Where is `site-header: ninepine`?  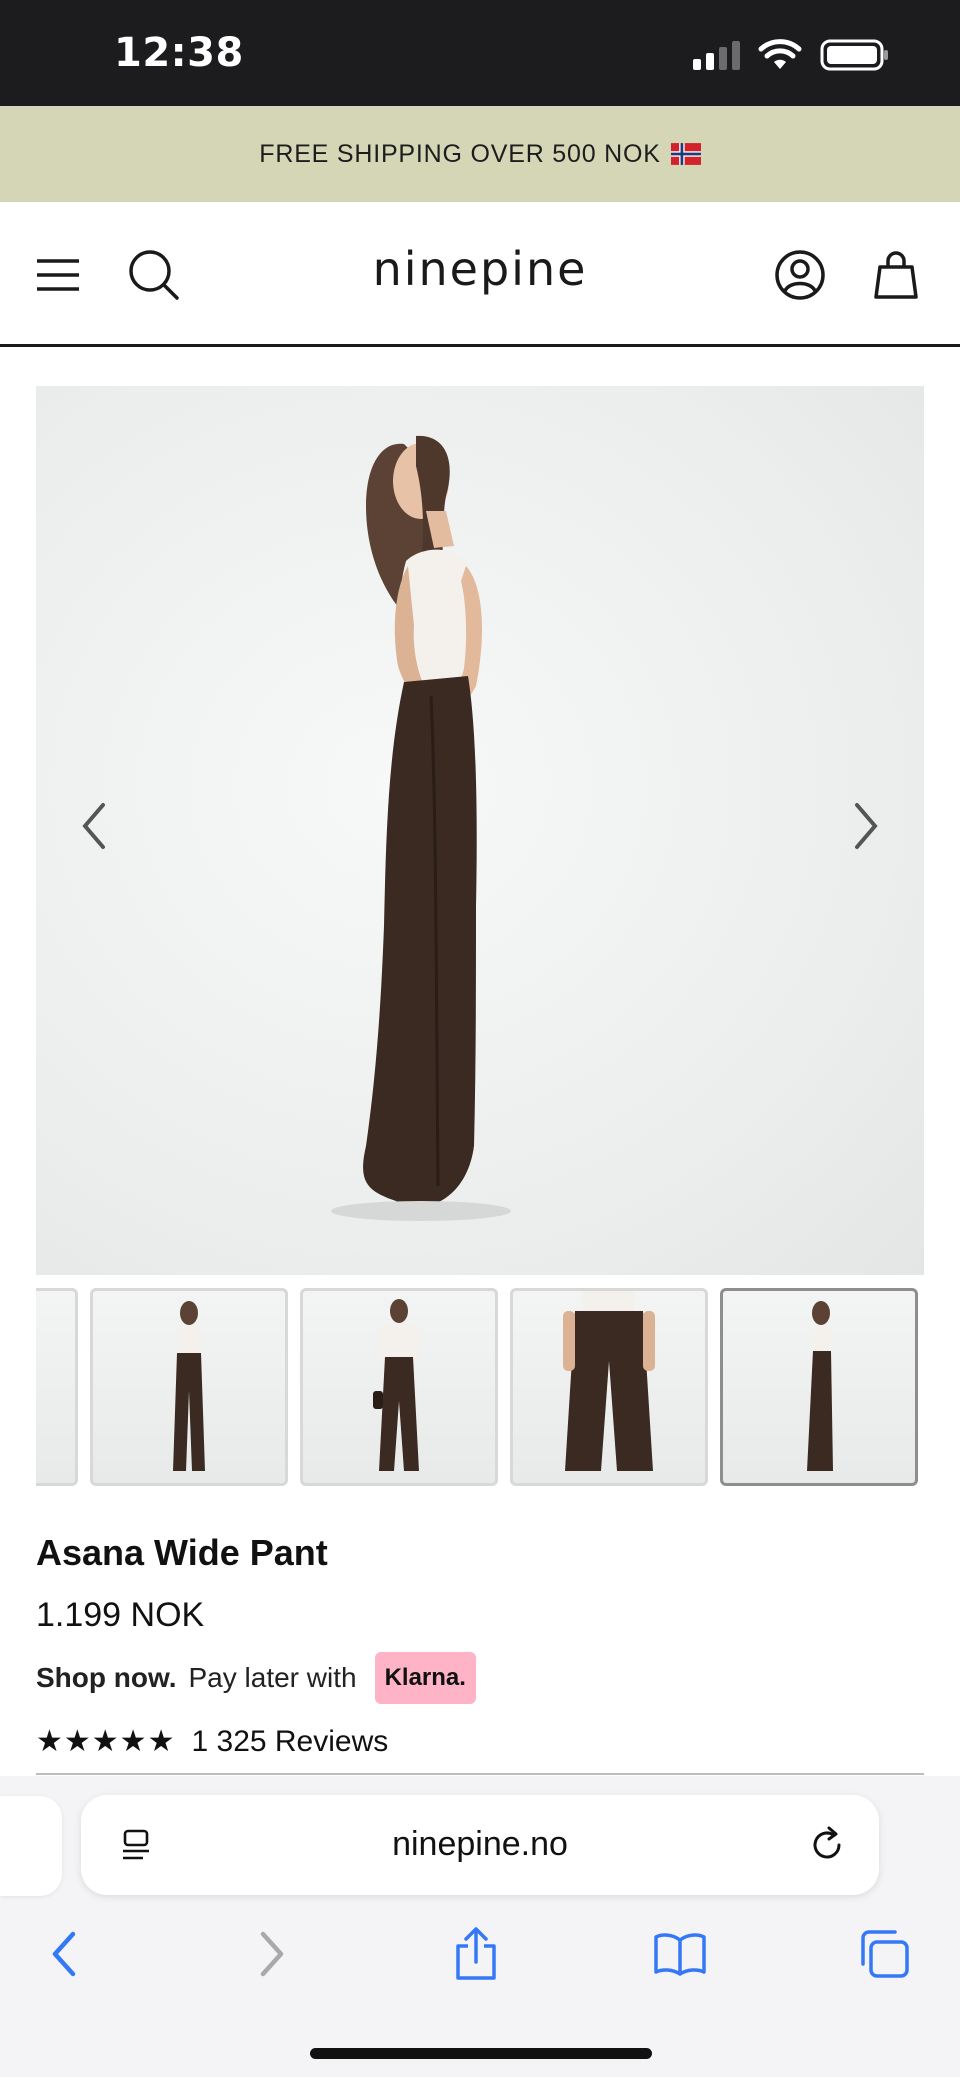
site-header: ninepine is located at coordinates (480, 274).